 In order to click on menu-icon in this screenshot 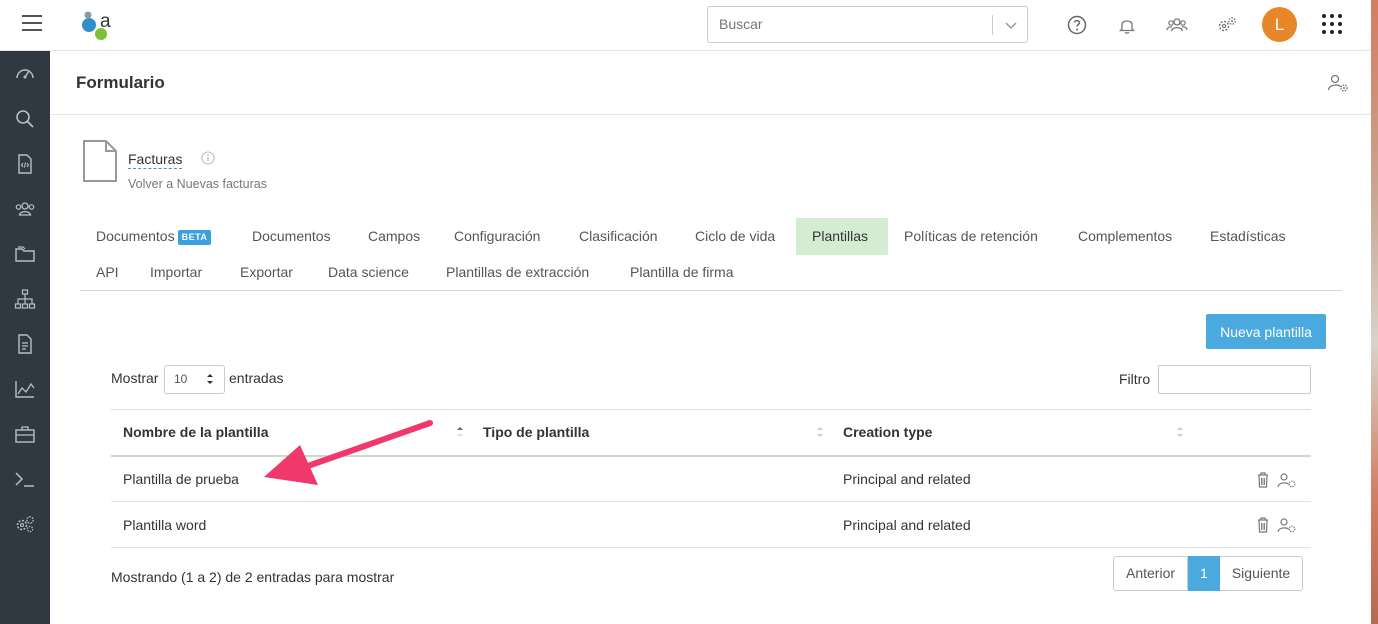, I will do `click(32, 24)`.